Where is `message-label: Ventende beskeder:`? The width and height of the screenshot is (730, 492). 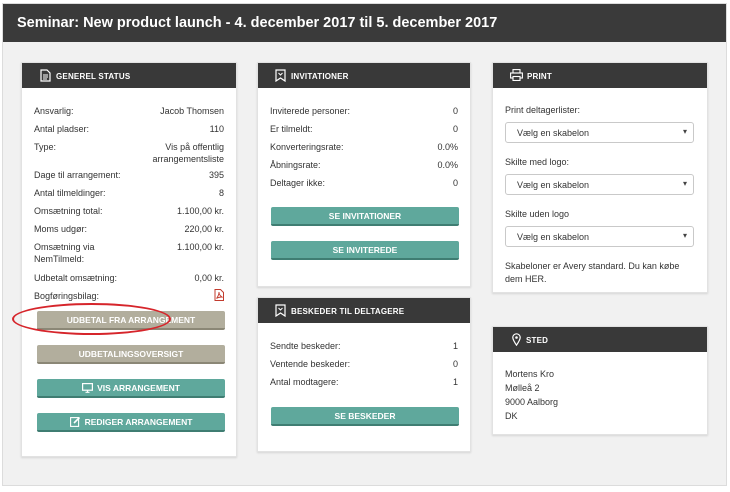 message-label: Ventende beskeder: is located at coordinates (310, 364).